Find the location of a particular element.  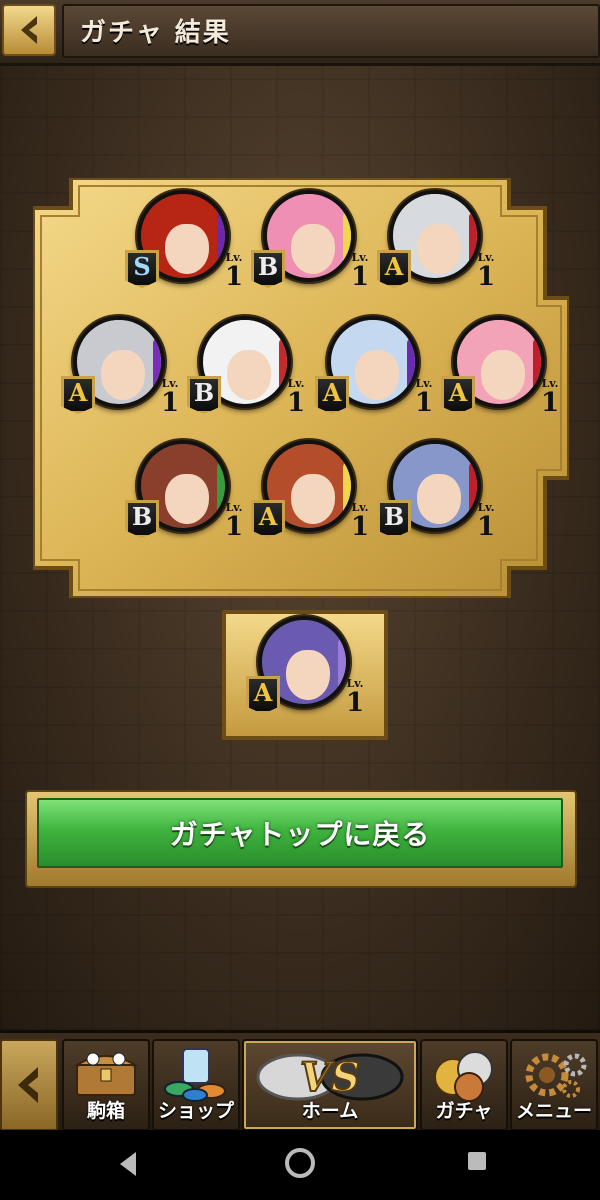

nav-item-menu: メニュー is located at coordinates (554, 1085).